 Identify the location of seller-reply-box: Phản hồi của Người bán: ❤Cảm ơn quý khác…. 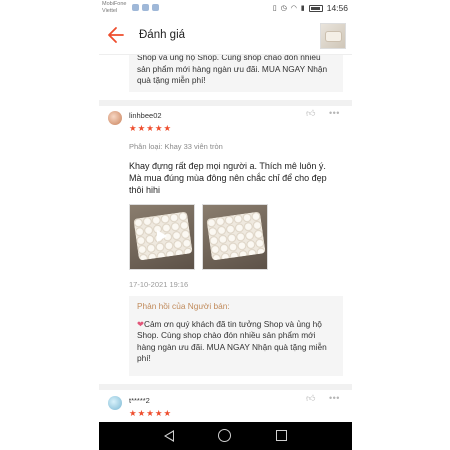
(236, 336).